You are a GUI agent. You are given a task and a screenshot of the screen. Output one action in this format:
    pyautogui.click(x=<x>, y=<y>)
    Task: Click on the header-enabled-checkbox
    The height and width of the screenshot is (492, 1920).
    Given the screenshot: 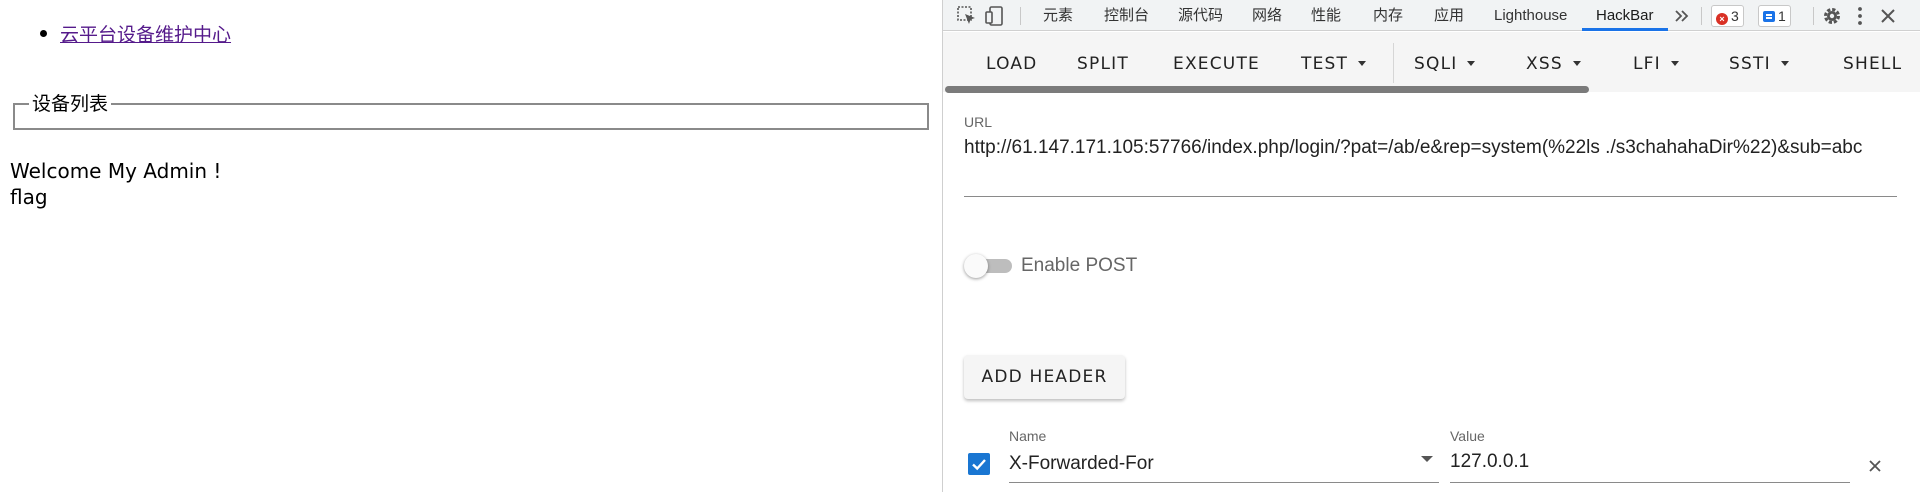 What is the action you would take?
    pyautogui.click(x=979, y=464)
    